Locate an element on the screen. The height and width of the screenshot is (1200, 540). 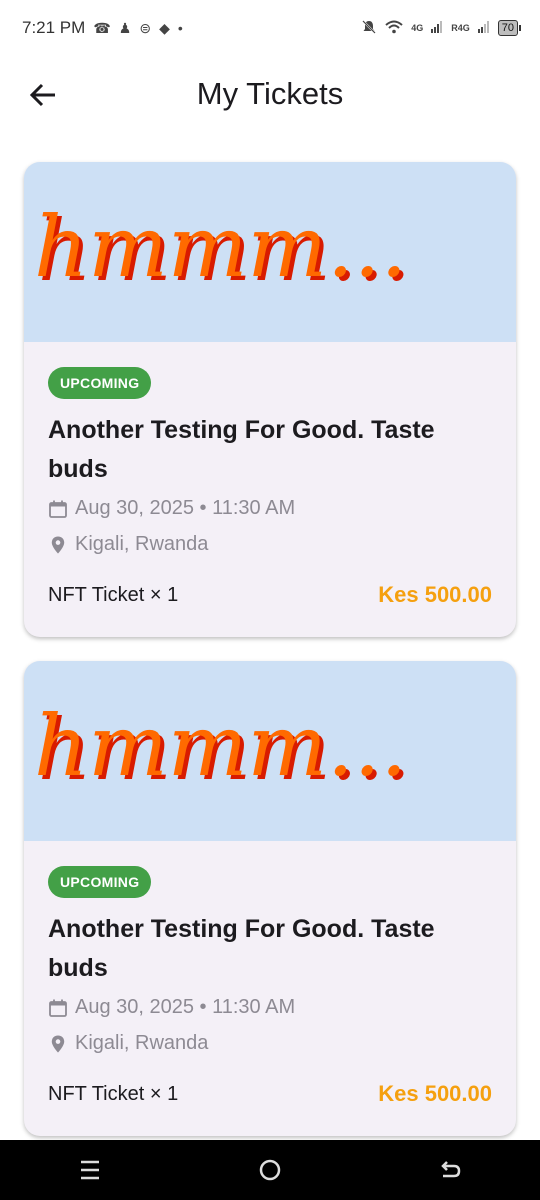
network-label-2: R4G is located at coordinates (460, 27).